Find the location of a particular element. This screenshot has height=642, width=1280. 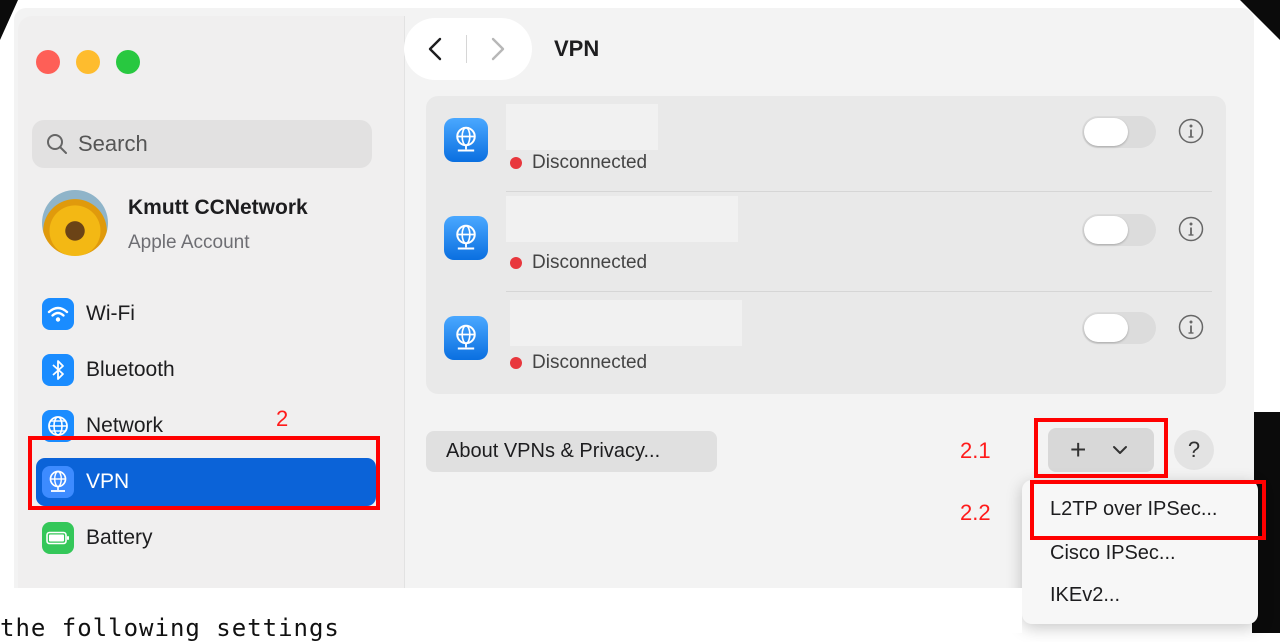

navigation-buttons is located at coordinates (468, 49).